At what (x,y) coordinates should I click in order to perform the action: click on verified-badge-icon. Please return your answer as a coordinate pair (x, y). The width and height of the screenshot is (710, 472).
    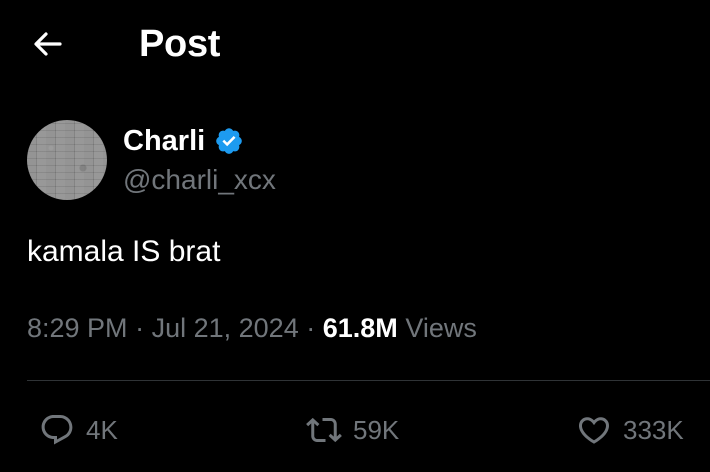
    Looking at the image, I should click on (229, 141).